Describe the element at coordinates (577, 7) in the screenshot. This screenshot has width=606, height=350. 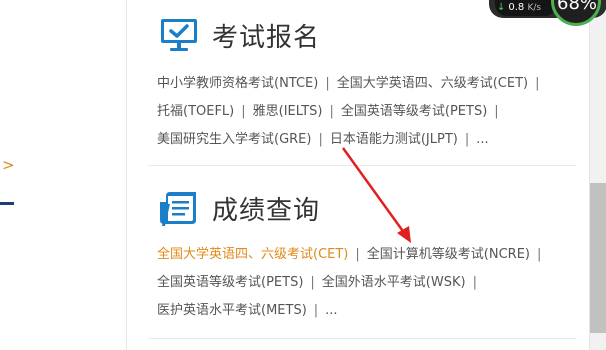
I see `memory-gauge-percent: 68%` at that location.